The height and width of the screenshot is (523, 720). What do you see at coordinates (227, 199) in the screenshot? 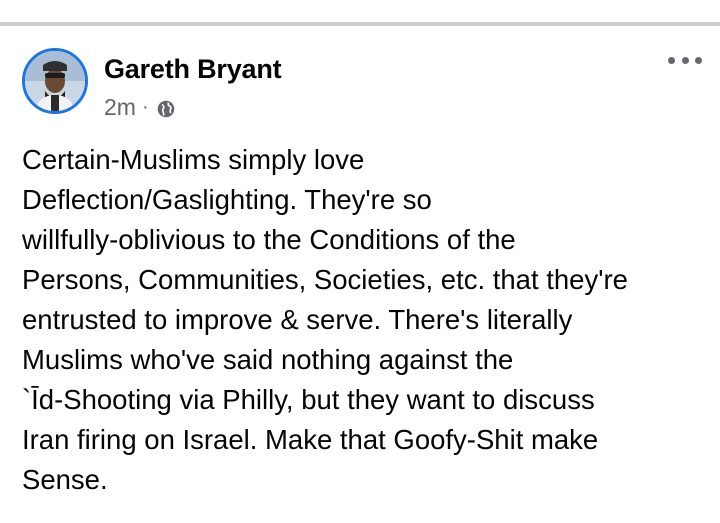
I see `post-text-line: Deflection/Gaslighting. They're so` at bounding box center [227, 199].